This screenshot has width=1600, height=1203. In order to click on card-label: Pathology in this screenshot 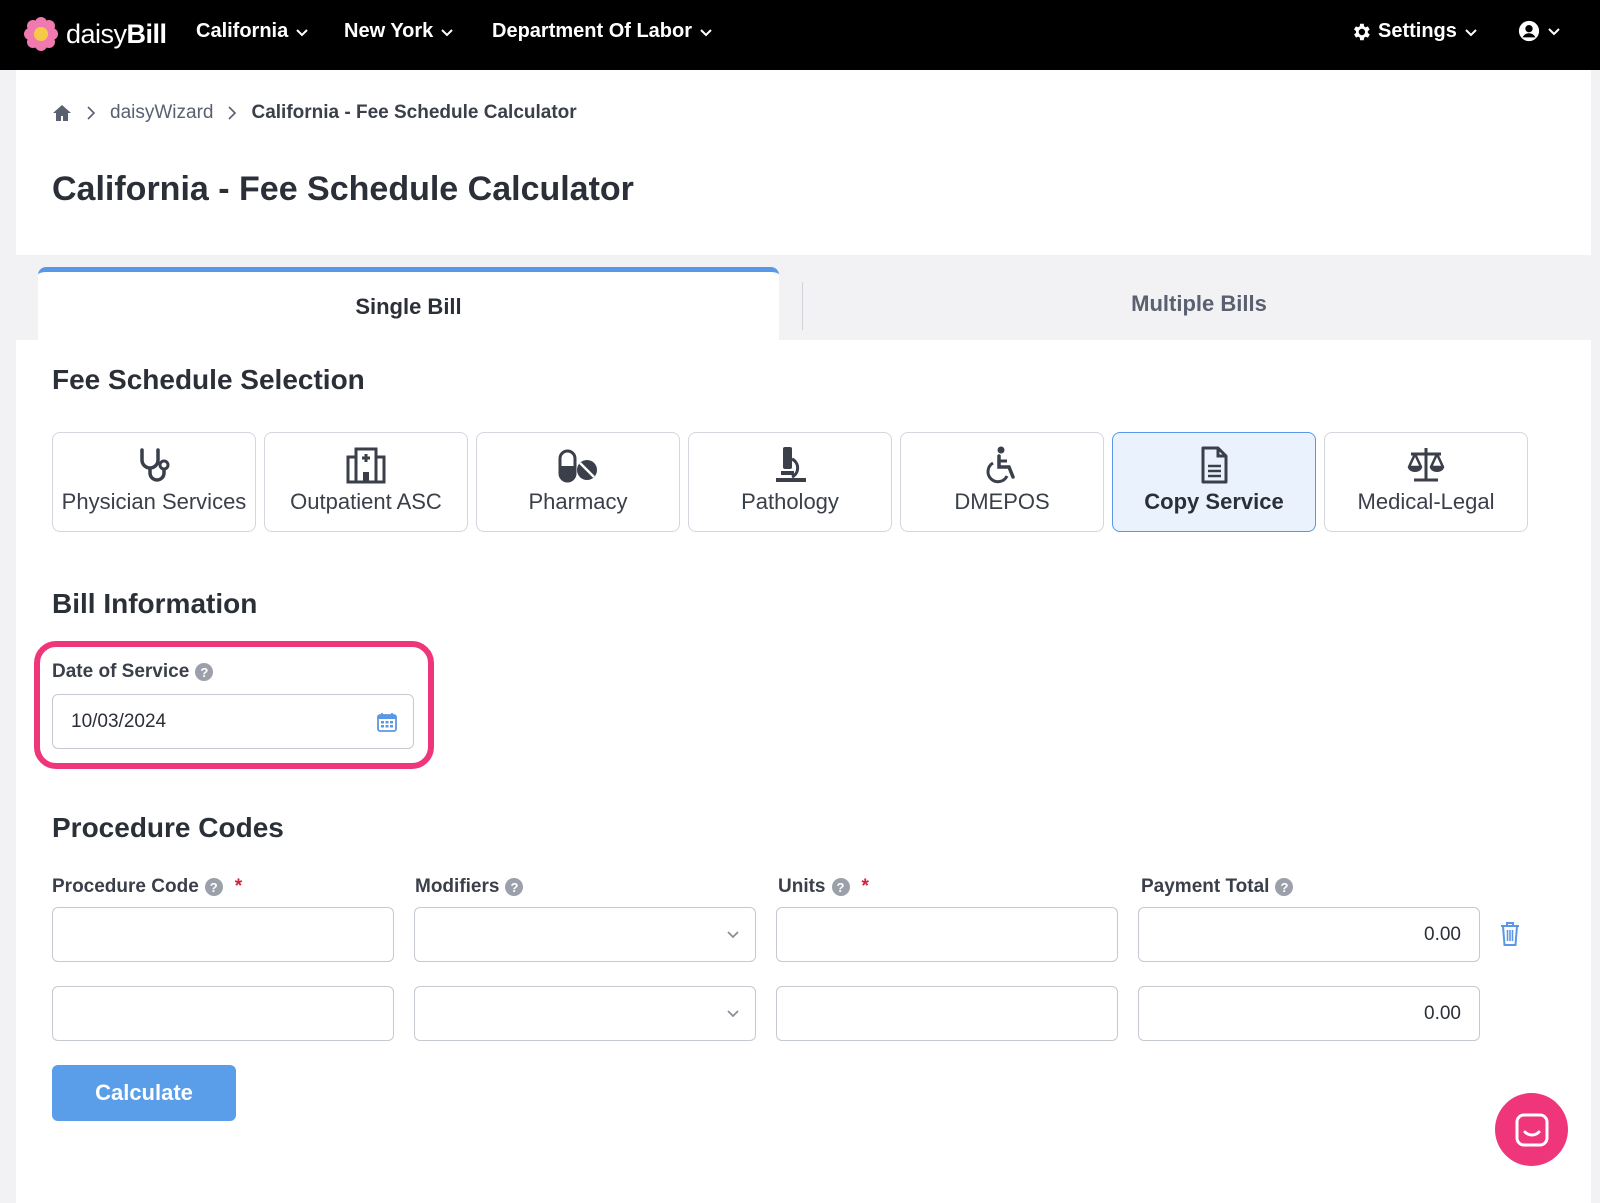, I will do `click(790, 501)`.